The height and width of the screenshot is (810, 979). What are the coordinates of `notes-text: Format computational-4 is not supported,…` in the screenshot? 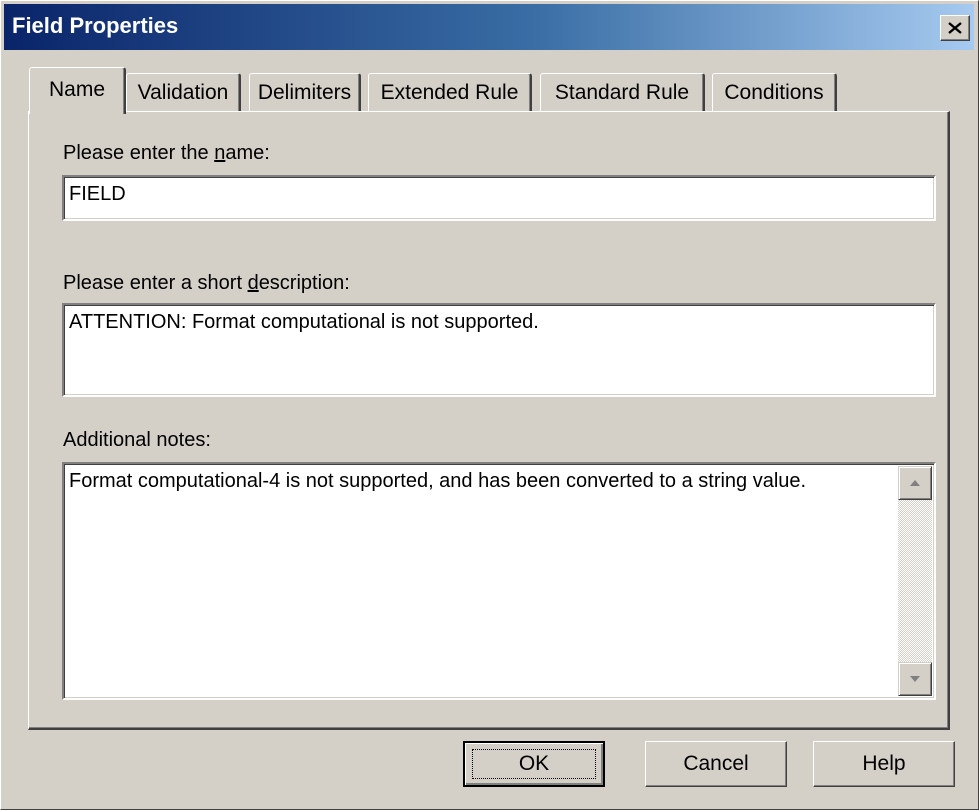 It's located at (438, 481).